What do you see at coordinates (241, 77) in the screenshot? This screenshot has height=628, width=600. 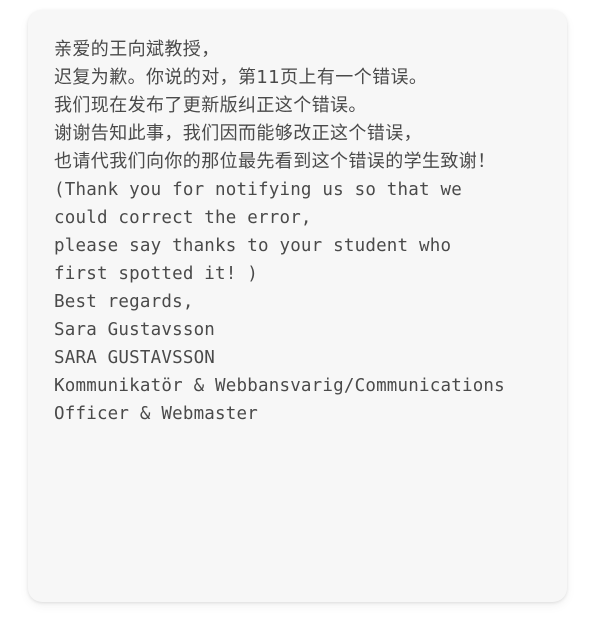 I see `message-line: 迟复为歉。你说的对，第11页上有一个错误。` at bounding box center [241, 77].